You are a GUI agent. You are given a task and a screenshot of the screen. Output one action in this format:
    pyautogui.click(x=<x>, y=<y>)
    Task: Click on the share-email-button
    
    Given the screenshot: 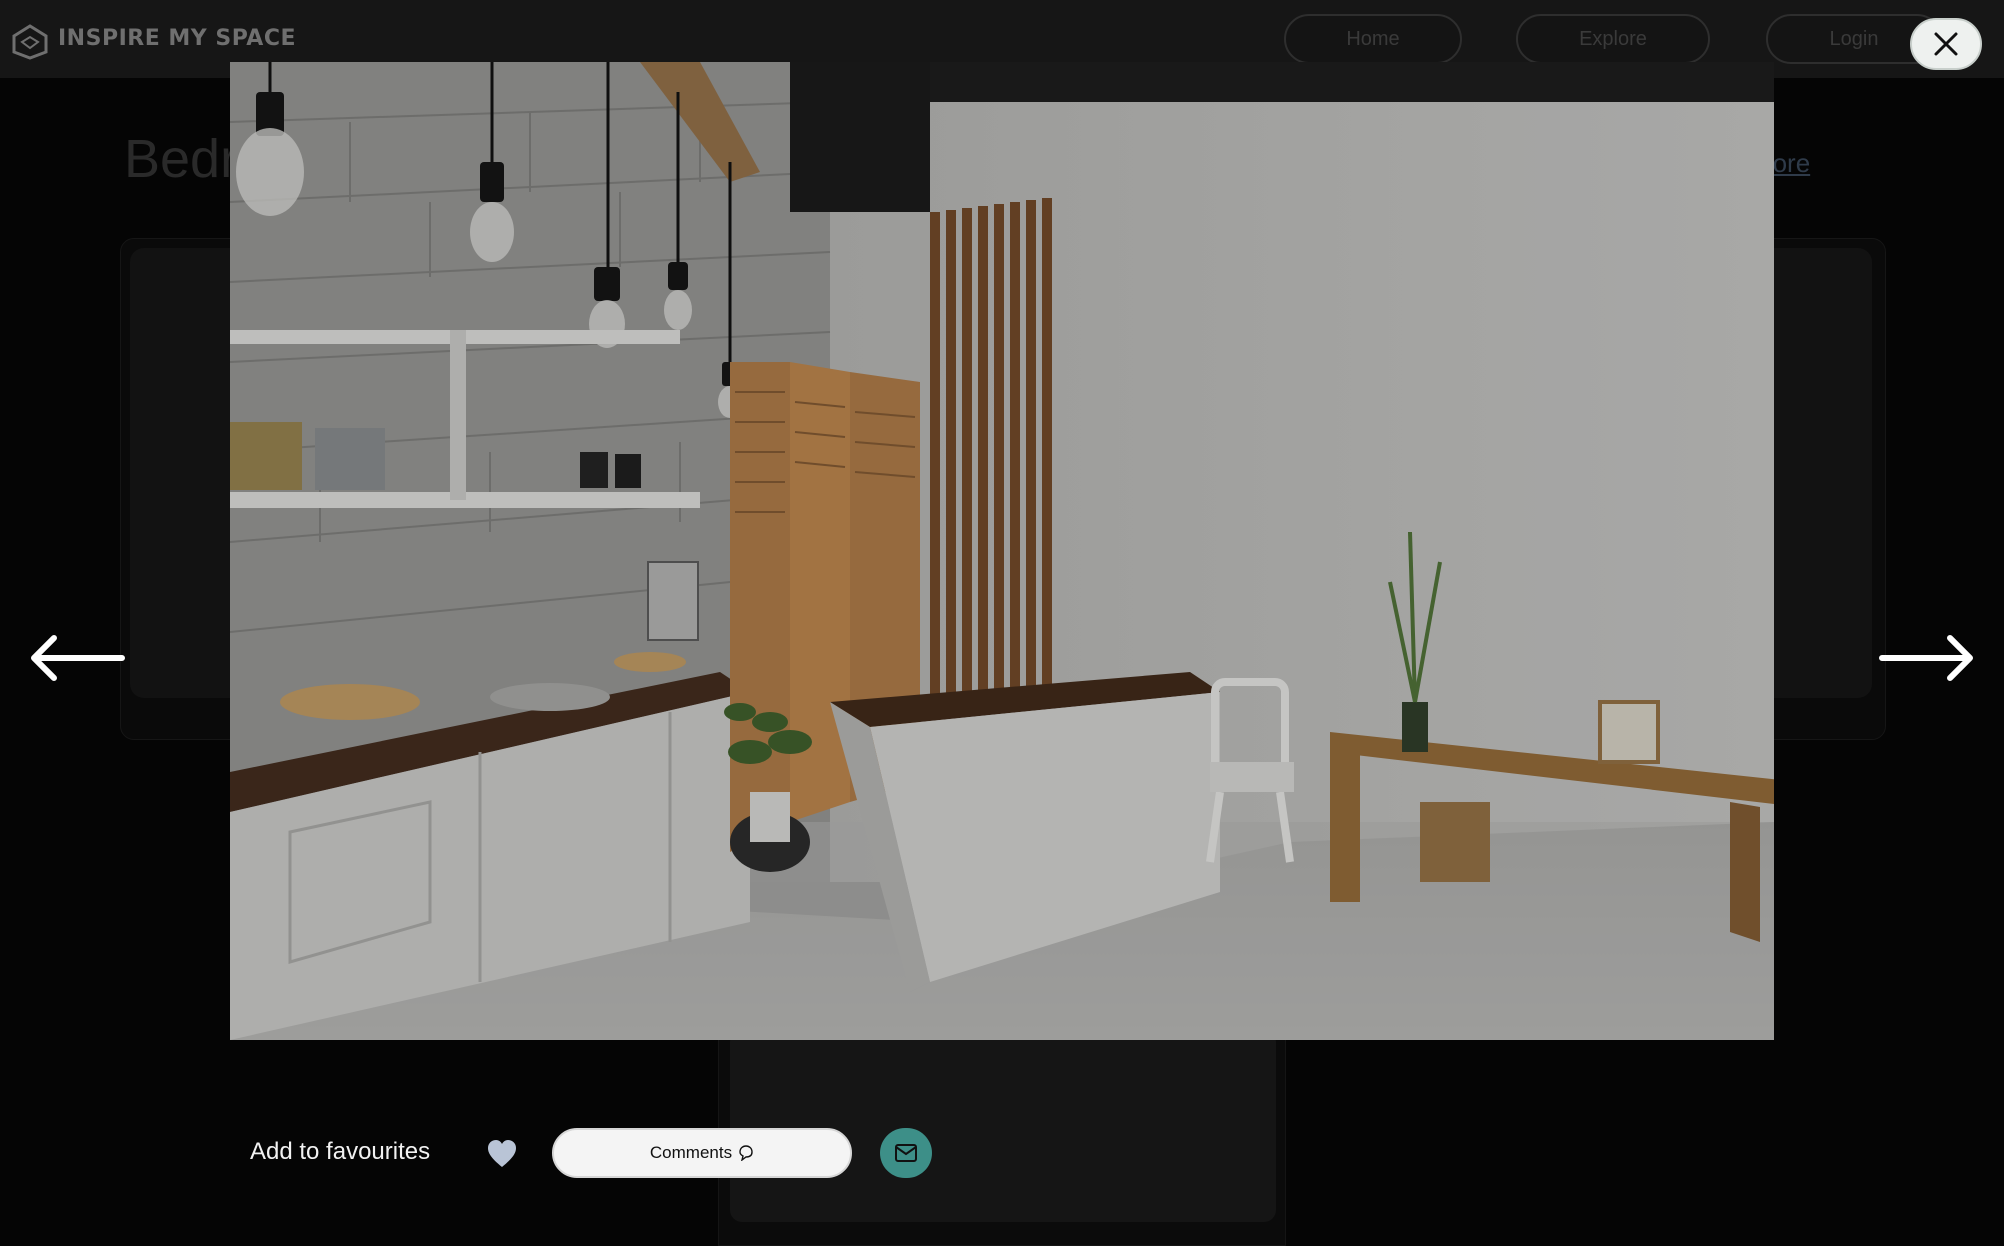 What is the action you would take?
    pyautogui.click(x=906, y=1153)
    